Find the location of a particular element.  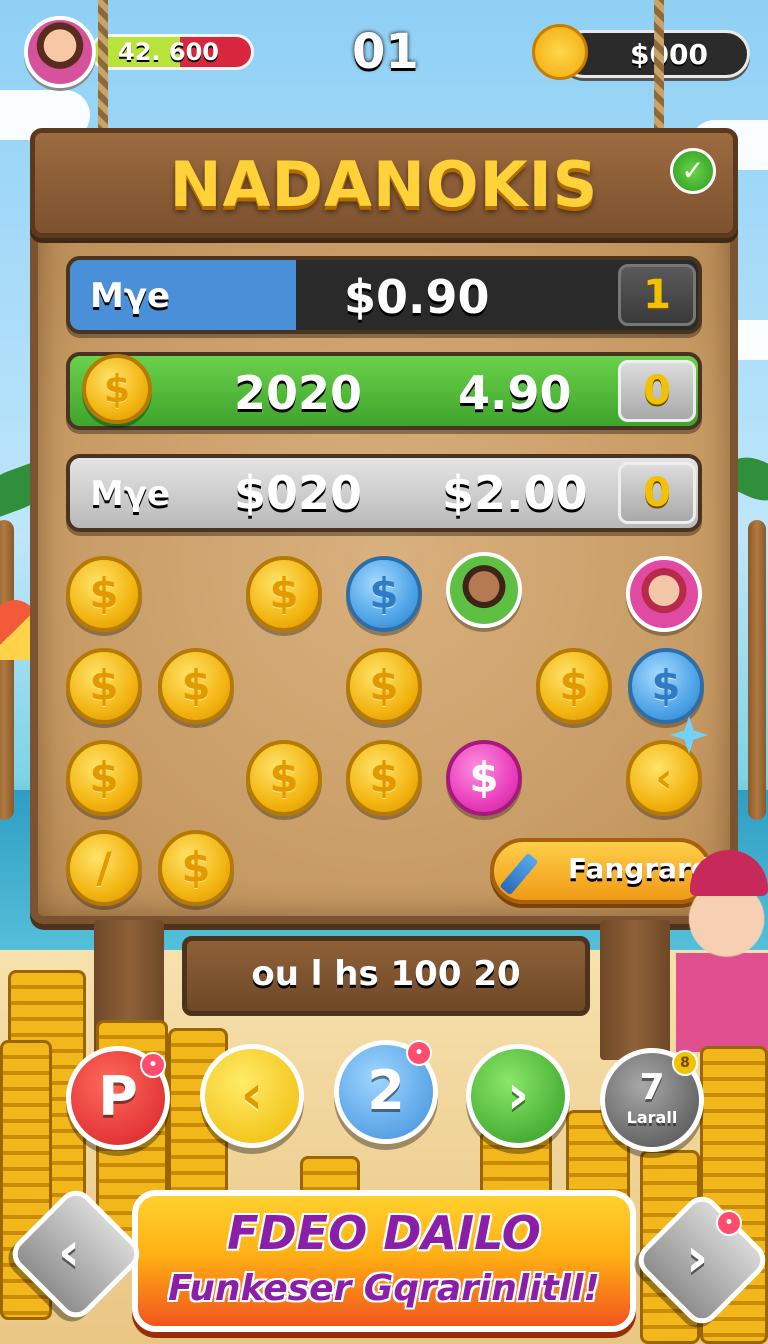

chevron-left-icon: ‹ is located at coordinates (69, 1251).